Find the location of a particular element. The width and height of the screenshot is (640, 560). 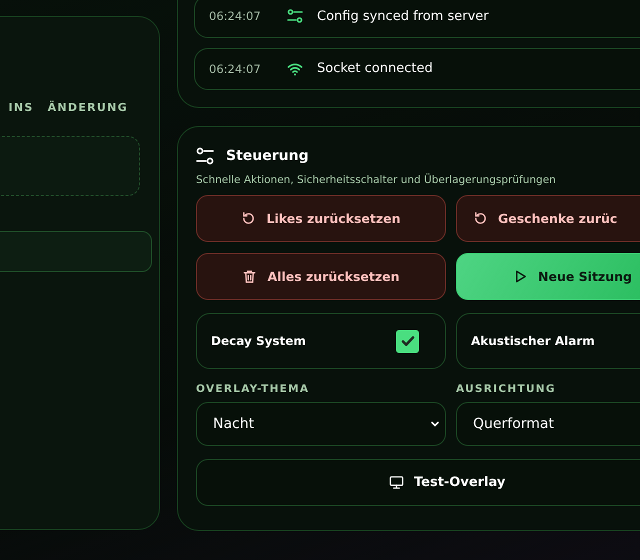

play-icon is located at coordinates (520, 276).